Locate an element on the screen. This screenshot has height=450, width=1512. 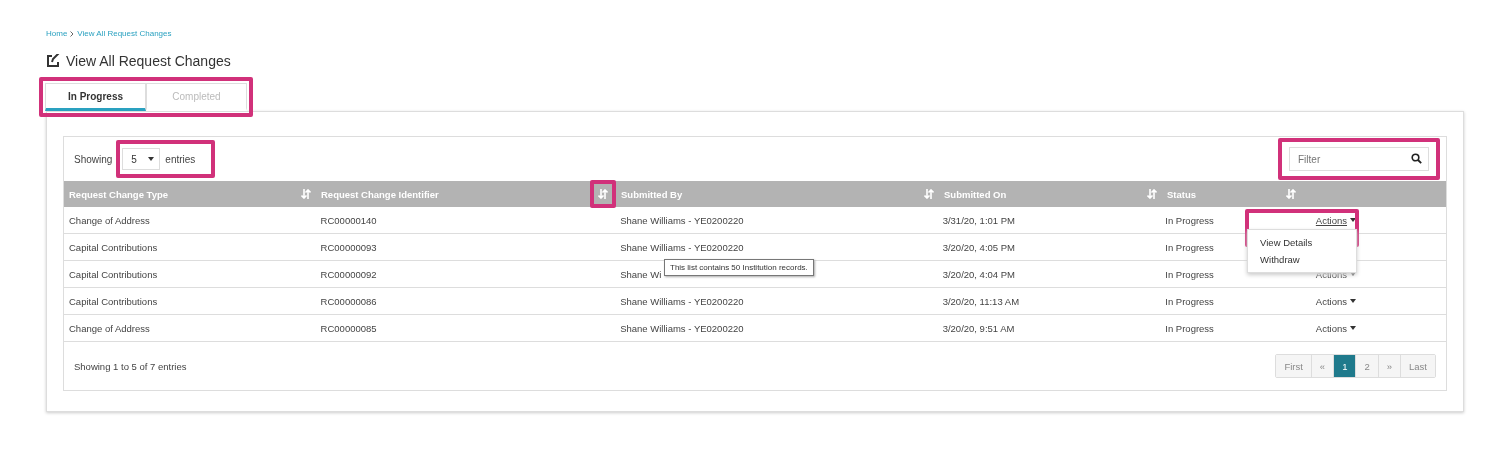
tab: Completed is located at coordinates (196, 97).